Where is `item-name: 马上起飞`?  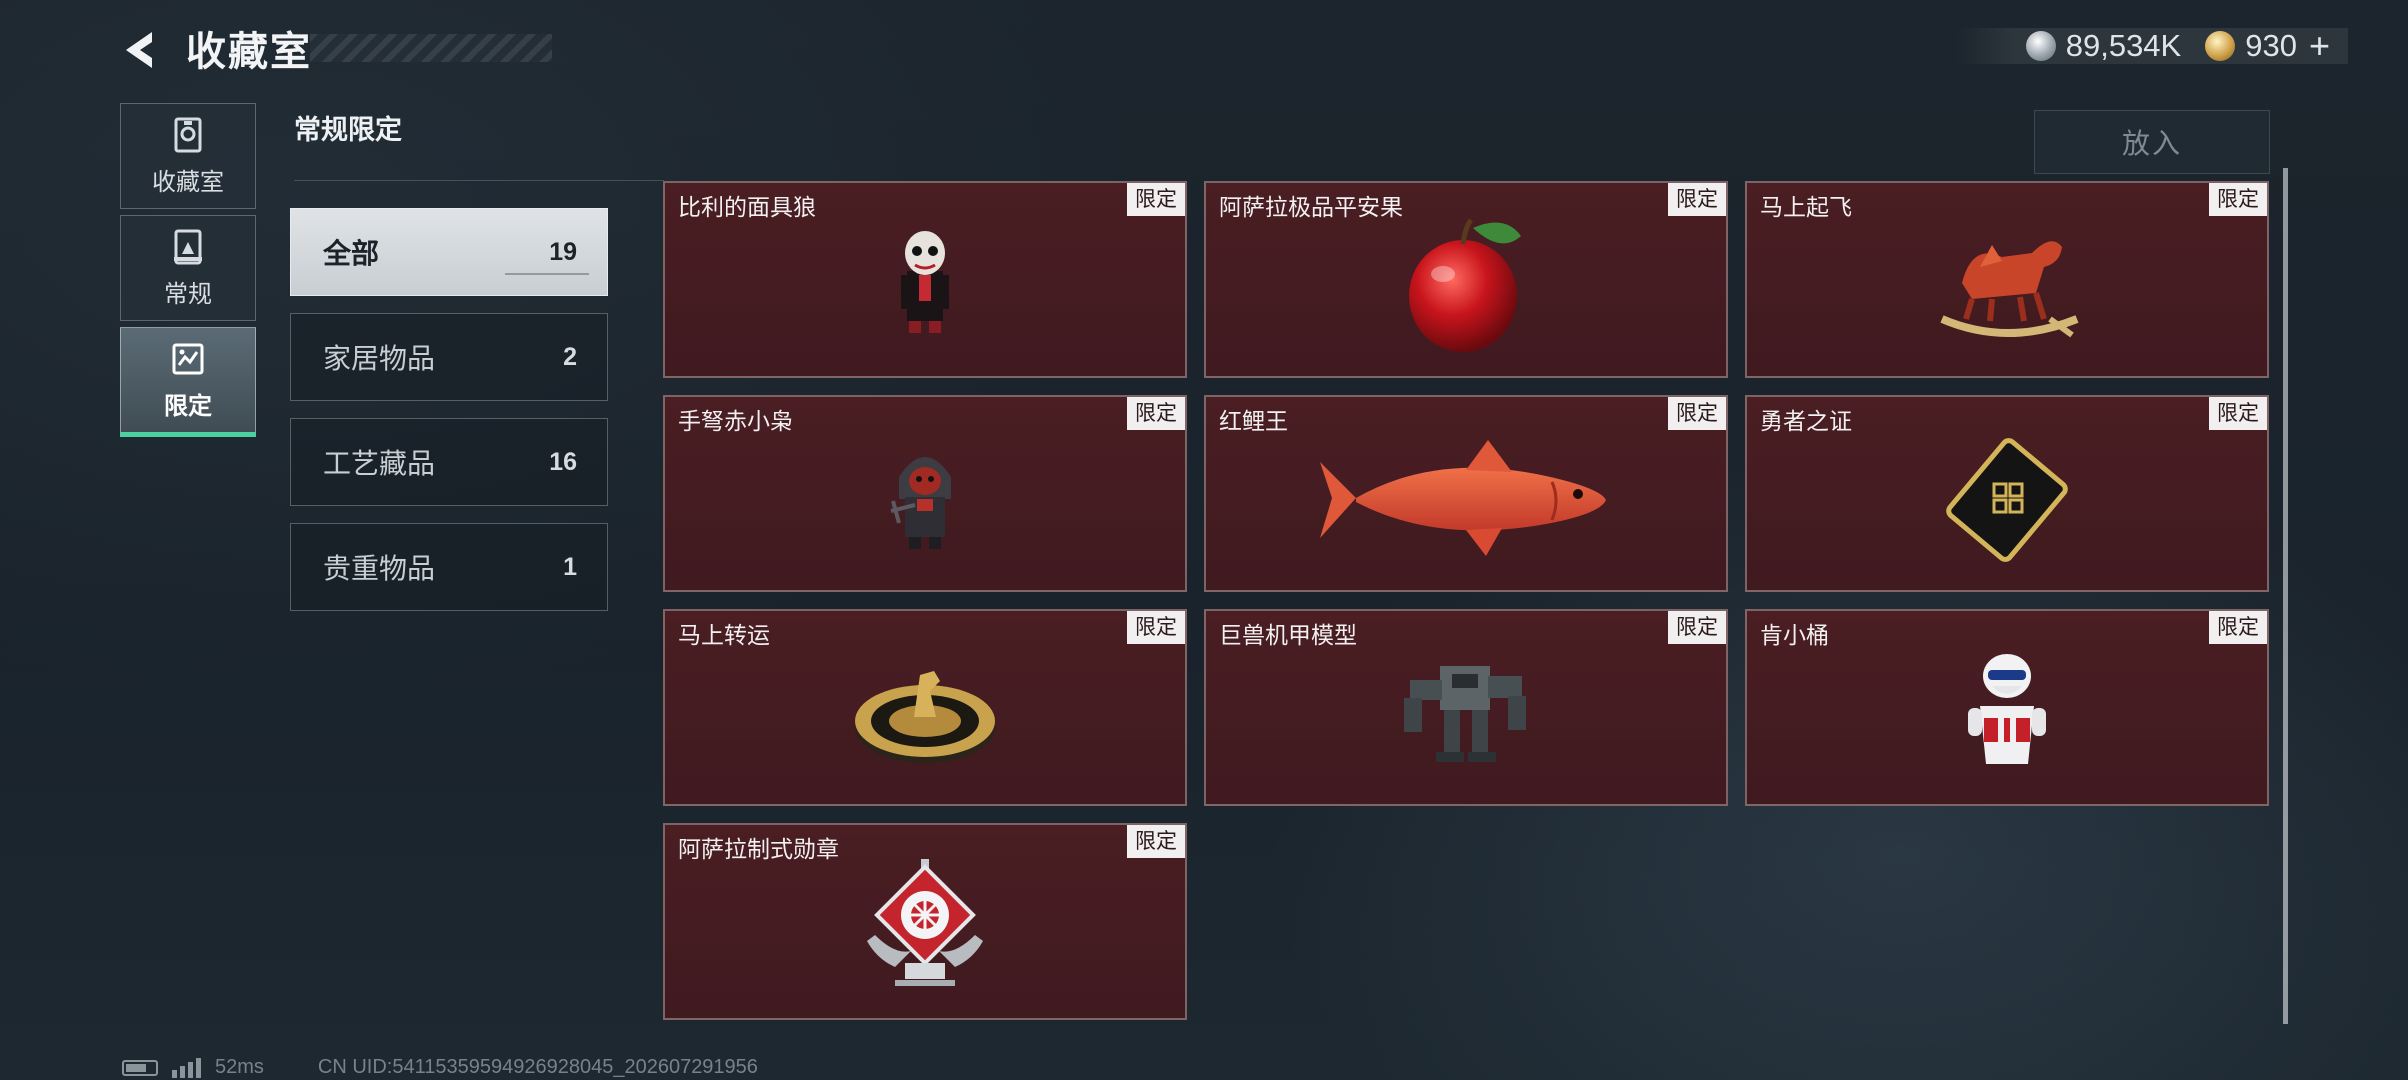
item-name: 马上起飞 is located at coordinates (1806, 207).